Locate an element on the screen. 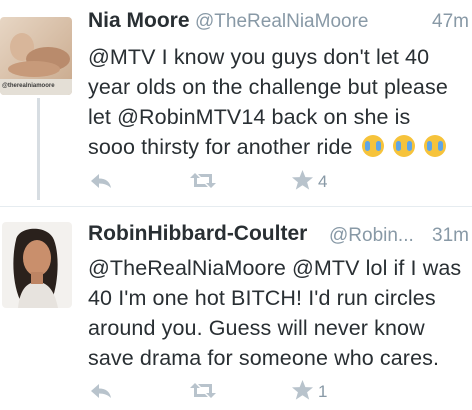 This screenshot has height=410, width=472. tweet-text-line: around you. Guess will never know is located at coordinates (256, 328).